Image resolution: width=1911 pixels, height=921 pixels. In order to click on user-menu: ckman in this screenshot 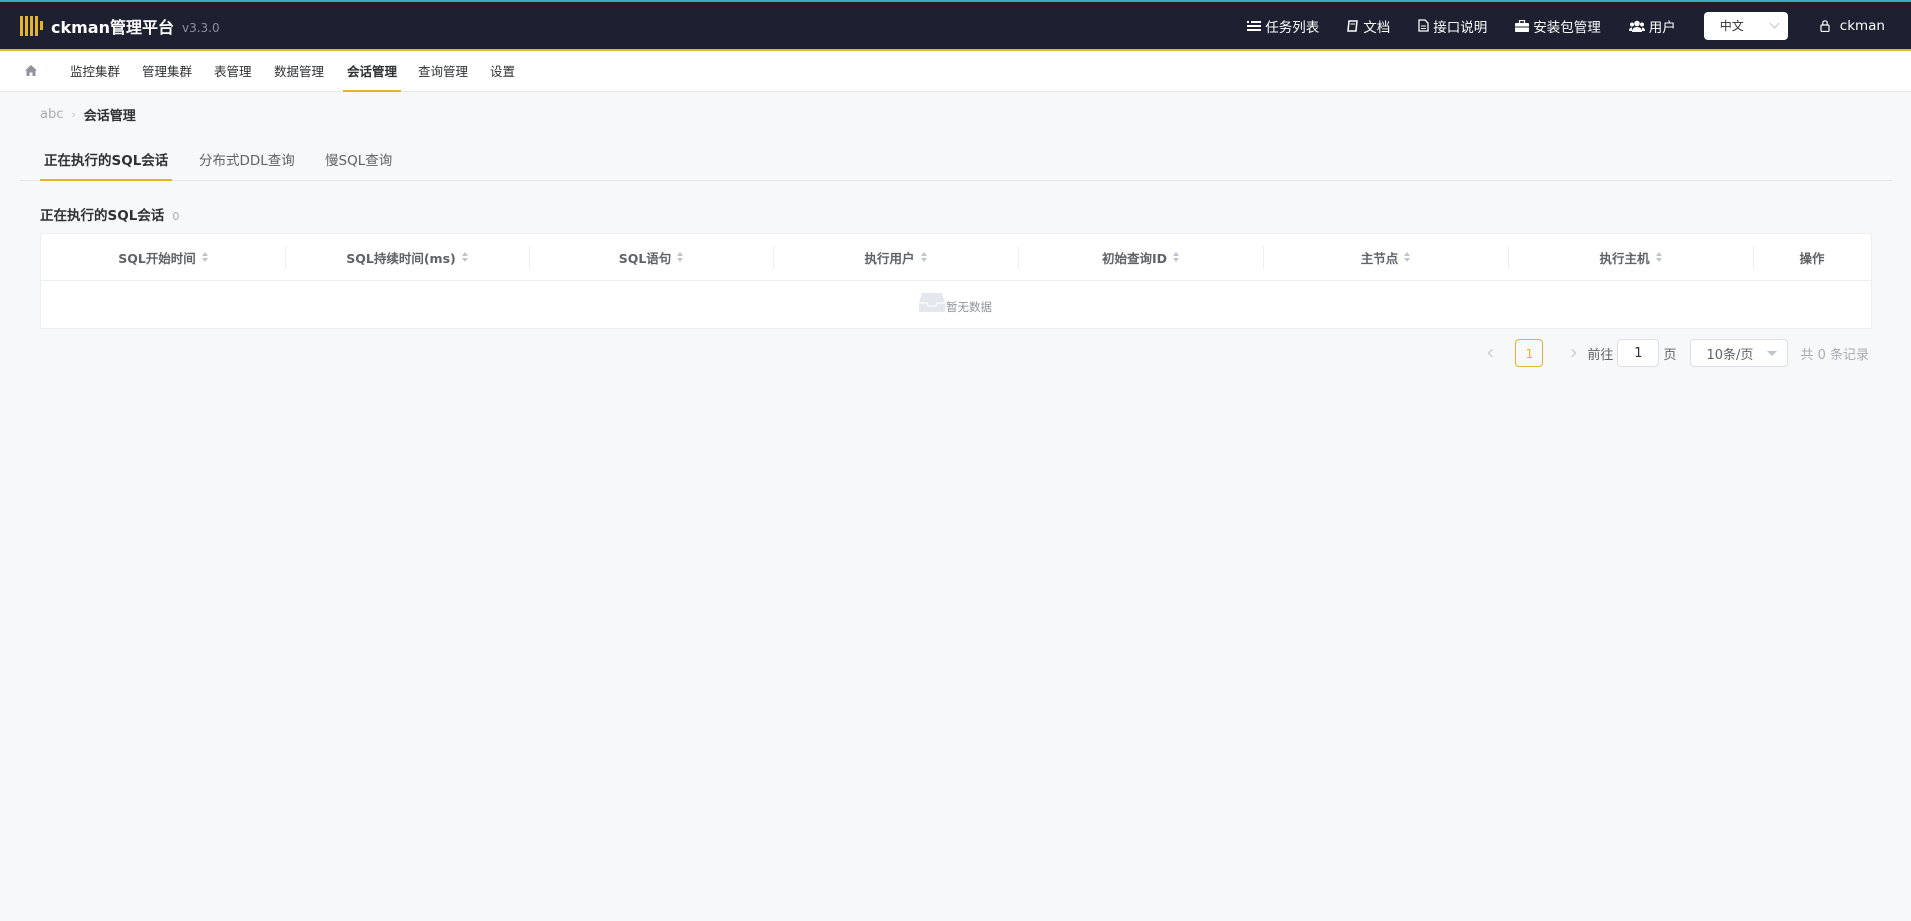, I will do `click(1852, 26)`.